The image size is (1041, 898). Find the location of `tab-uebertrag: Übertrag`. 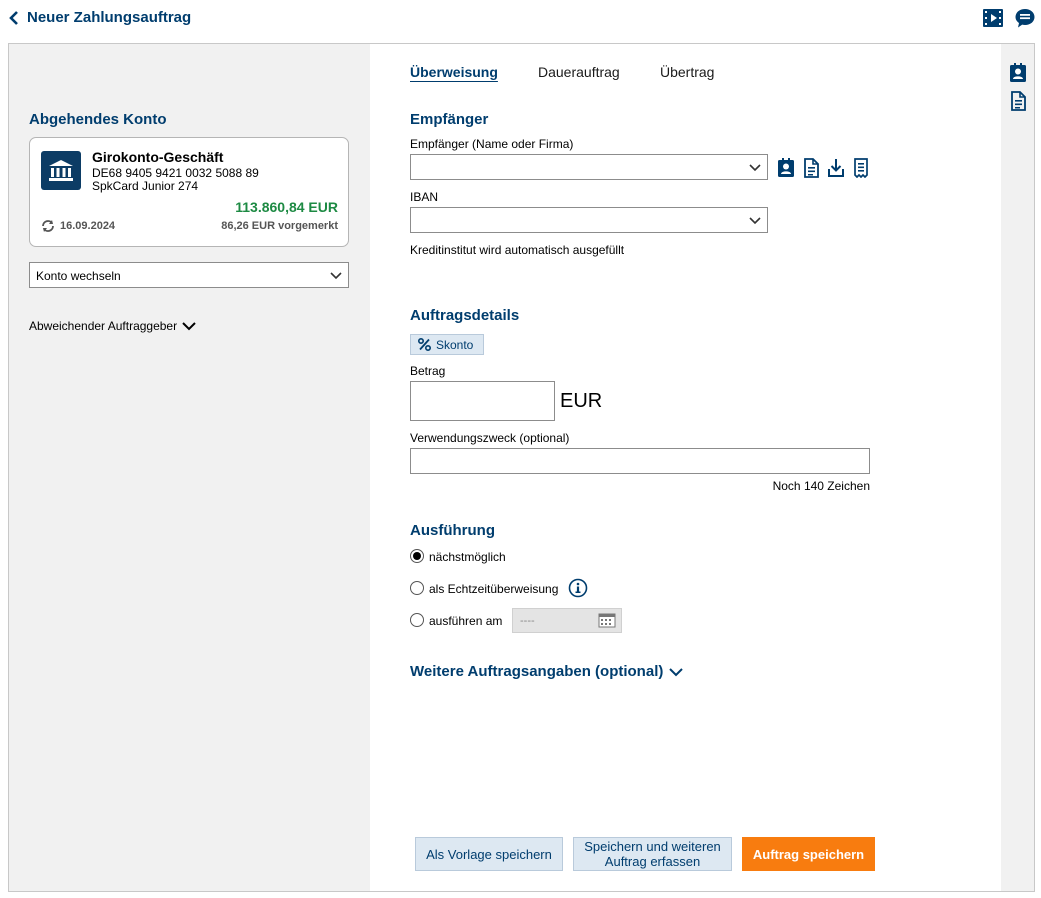

tab-uebertrag: Übertrag is located at coordinates (687, 72).